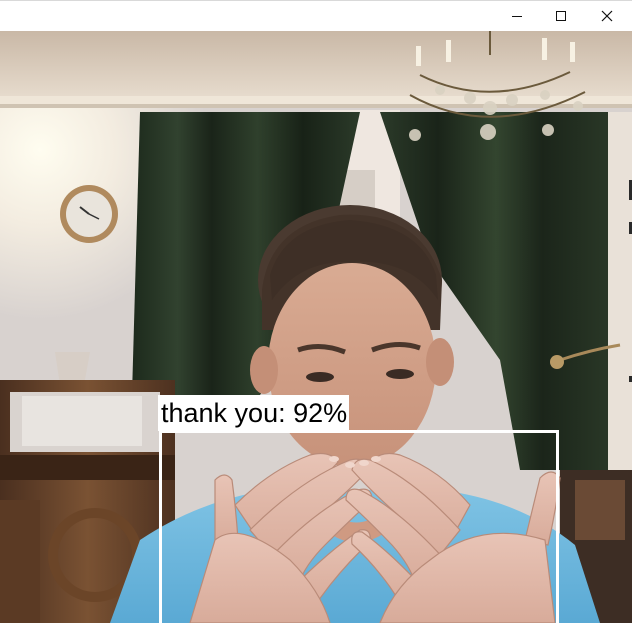  Describe the element at coordinates (254, 413) in the screenshot. I see `detection-label: thank you: 92%` at that location.